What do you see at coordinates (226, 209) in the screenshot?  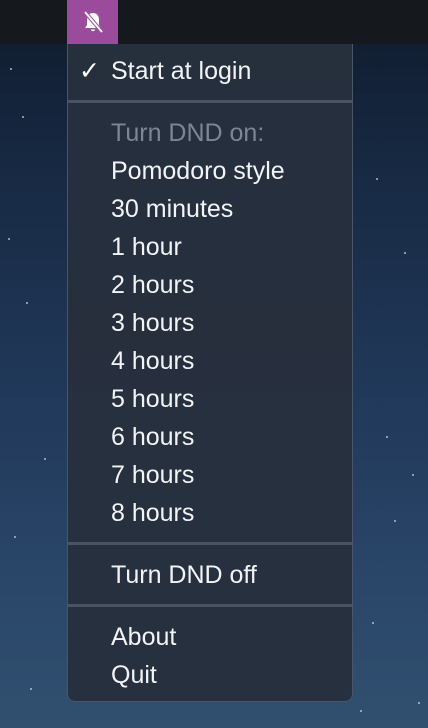 I see `menu-item-30-minutes: 30 minutes` at bounding box center [226, 209].